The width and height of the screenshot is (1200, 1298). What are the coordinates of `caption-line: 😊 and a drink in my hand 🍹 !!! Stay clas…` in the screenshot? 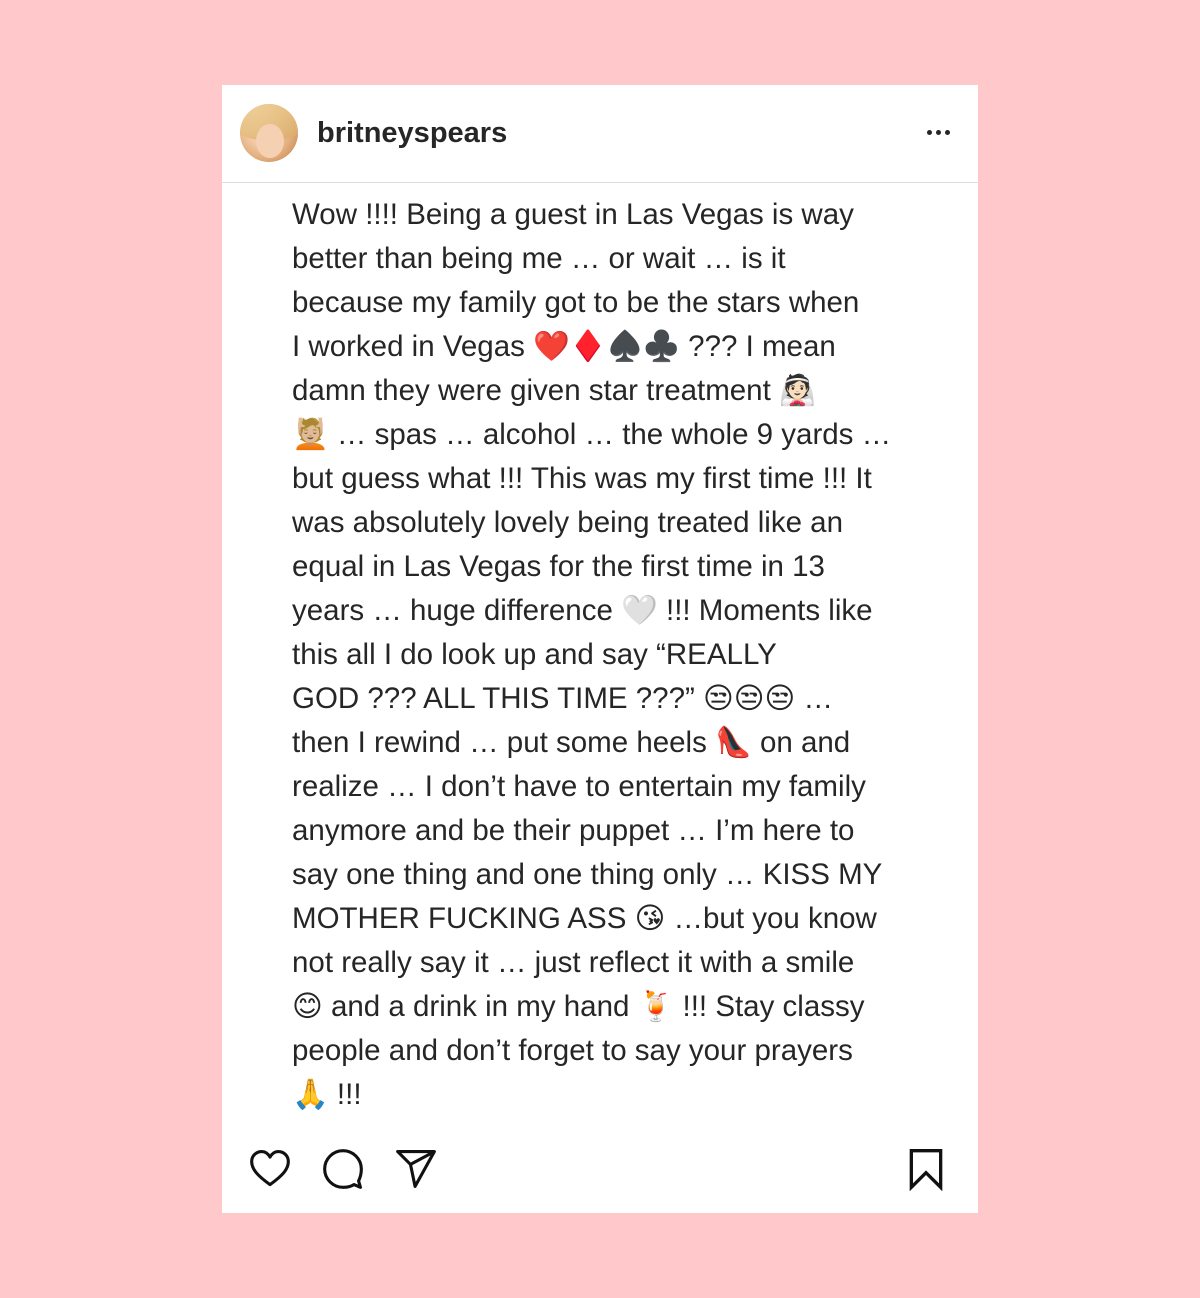 It's located at (578, 1006).